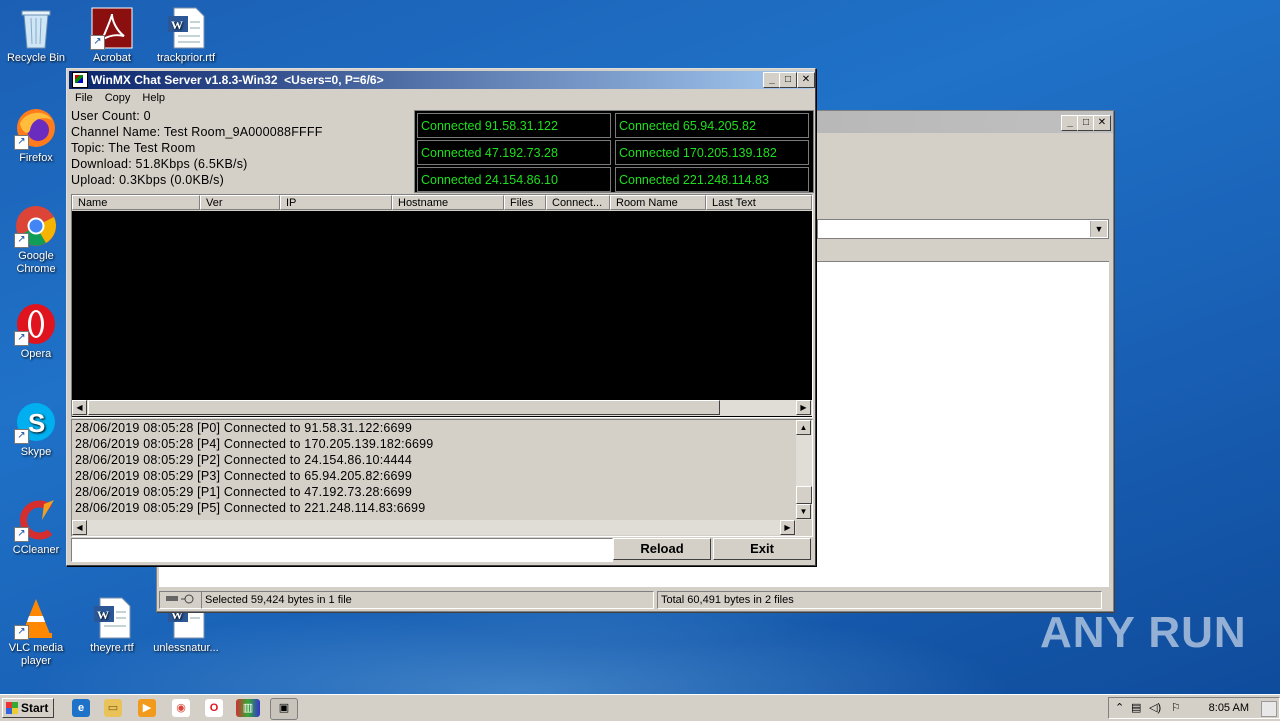 Image resolution: width=1280 pixels, height=721 pixels. I want to click on desktop-icon-trackprior: W trackprior.rtf, so click(186, 35).